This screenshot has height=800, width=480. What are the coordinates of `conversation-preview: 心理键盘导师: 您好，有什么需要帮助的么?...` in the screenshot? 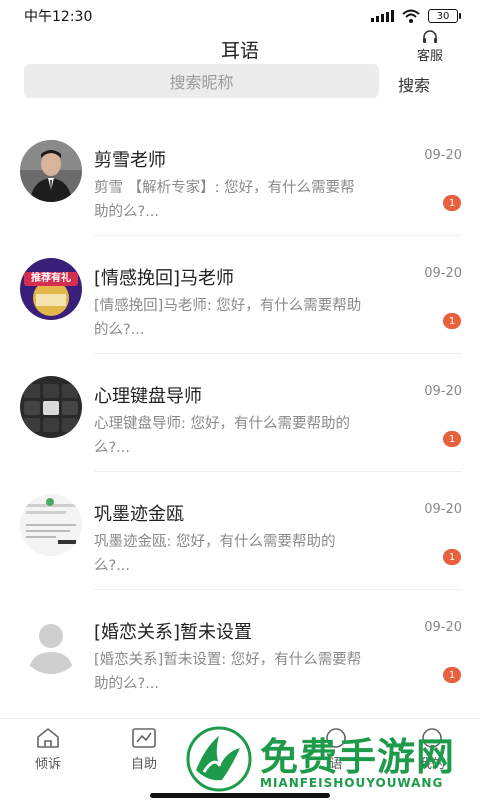 It's located at (222, 436).